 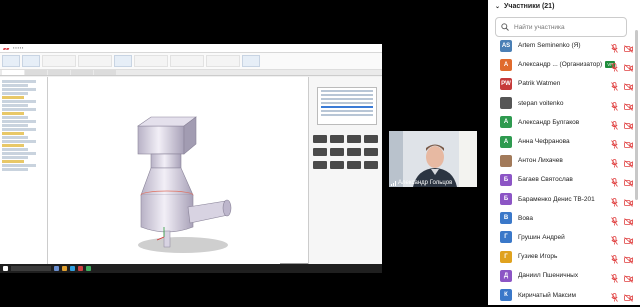 I want to click on participants-title: Участники (21), so click(x=529, y=6).